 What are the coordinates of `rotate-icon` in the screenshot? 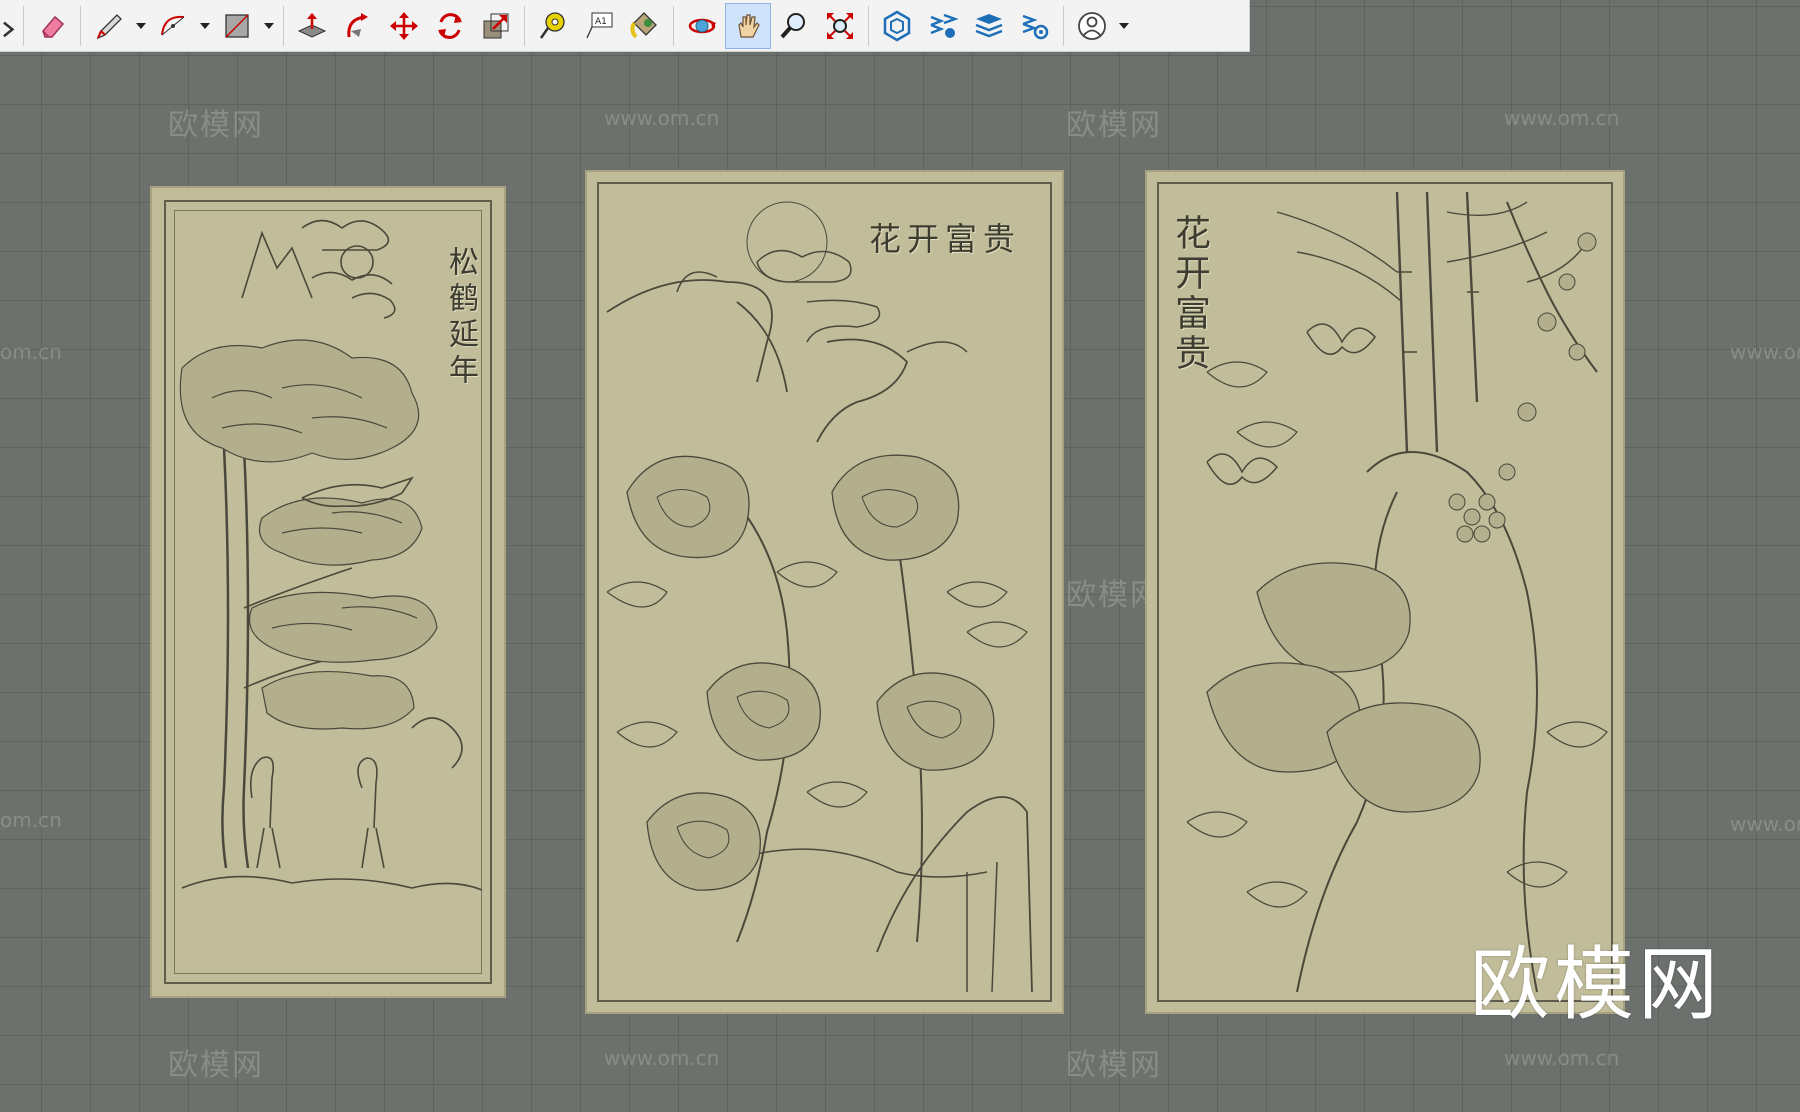 It's located at (450, 26).